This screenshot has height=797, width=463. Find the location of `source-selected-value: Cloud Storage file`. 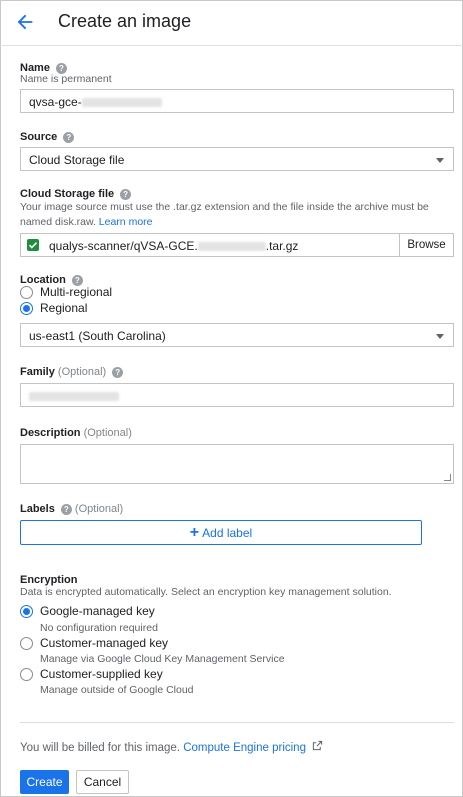

source-selected-value: Cloud Storage file is located at coordinates (77, 160).